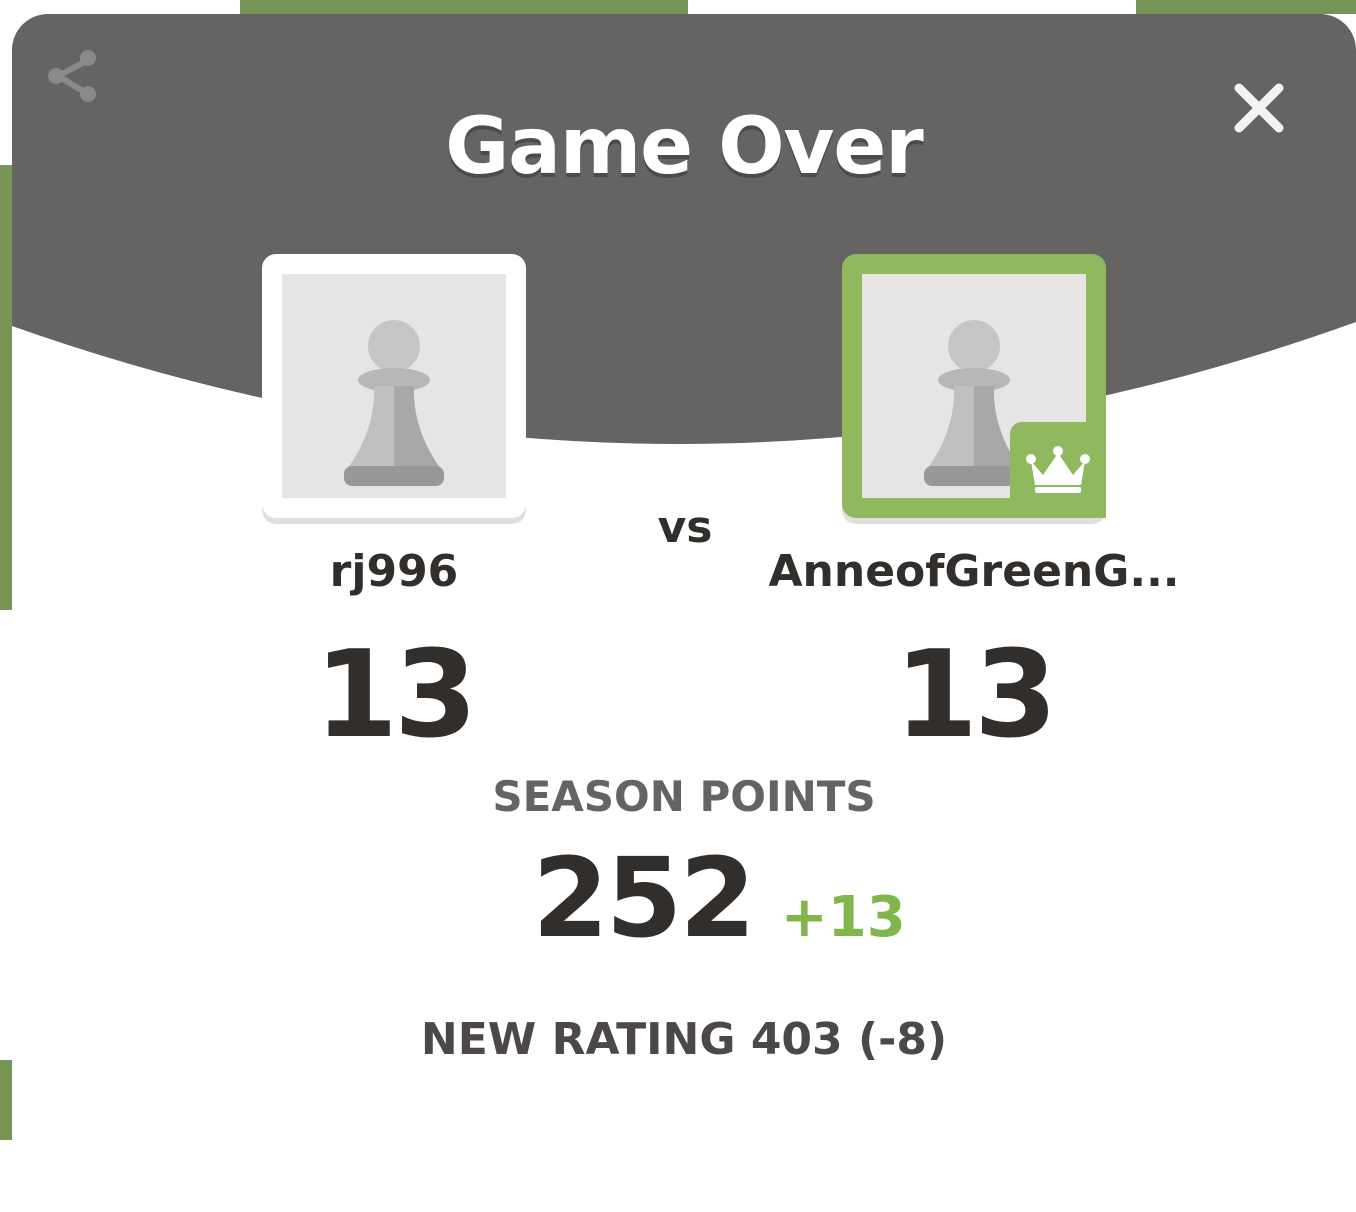 The image size is (1356, 1212). Describe the element at coordinates (685, 527) in the screenshot. I see `vs-label: vs` at that location.